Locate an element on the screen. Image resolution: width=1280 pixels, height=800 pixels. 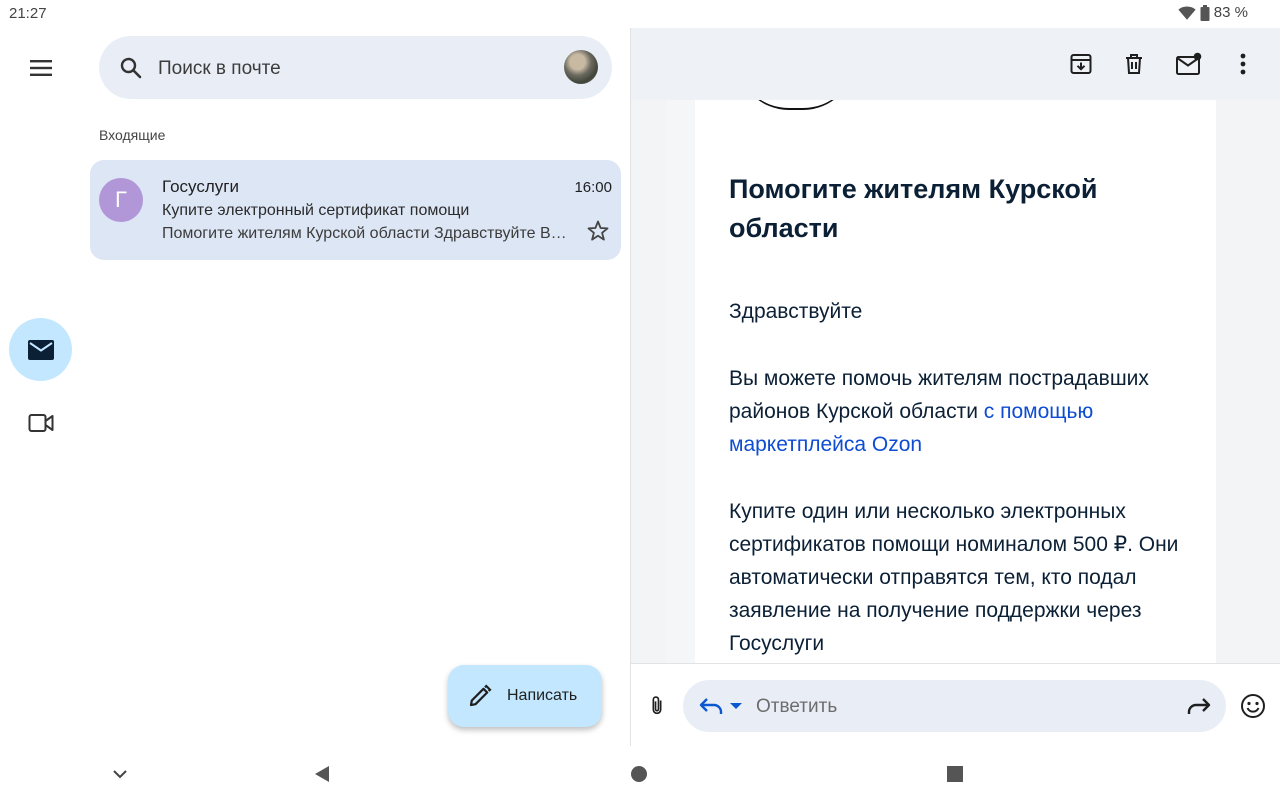
menu-icon is located at coordinates (40, 67).